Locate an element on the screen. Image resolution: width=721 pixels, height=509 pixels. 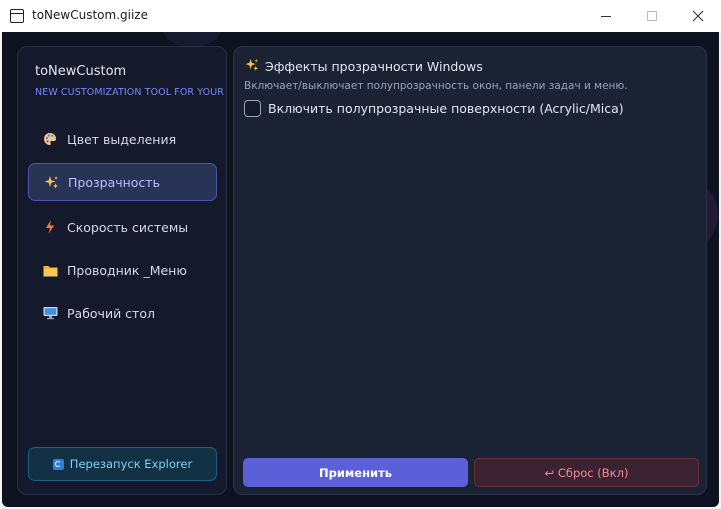
transparency-checkbox is located at coordinates (252, 108).